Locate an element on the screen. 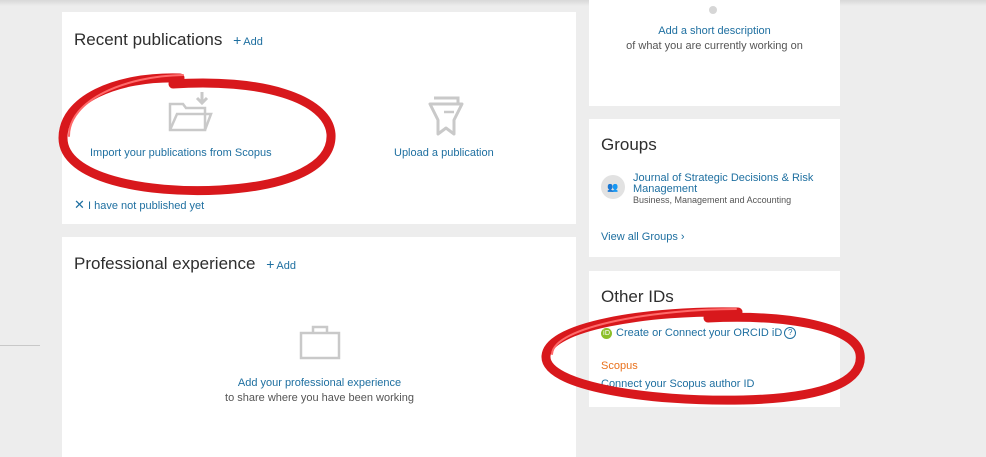 The width and height of the screenshot is (986, 457). group-name-line2: Management is located at coordinates (665, 189).